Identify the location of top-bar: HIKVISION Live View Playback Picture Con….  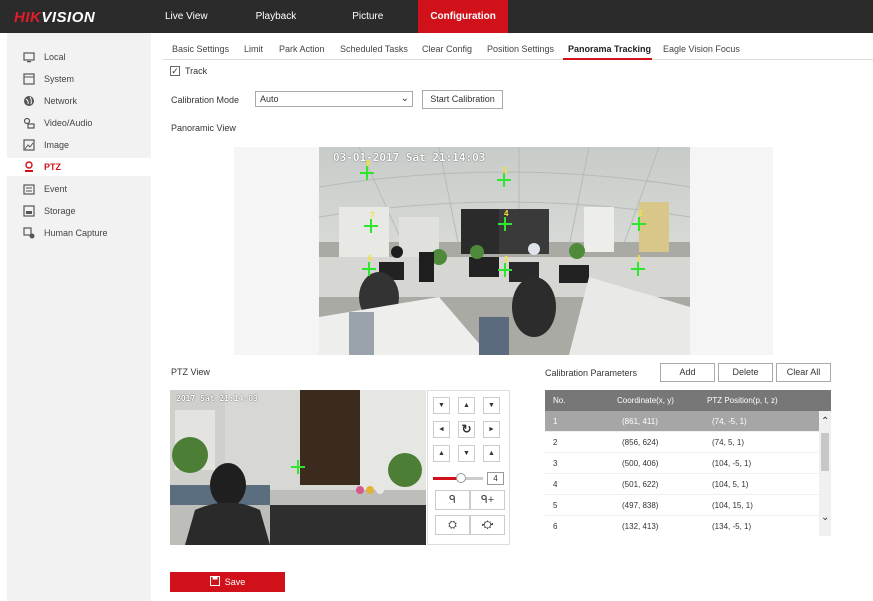
(436, 16).